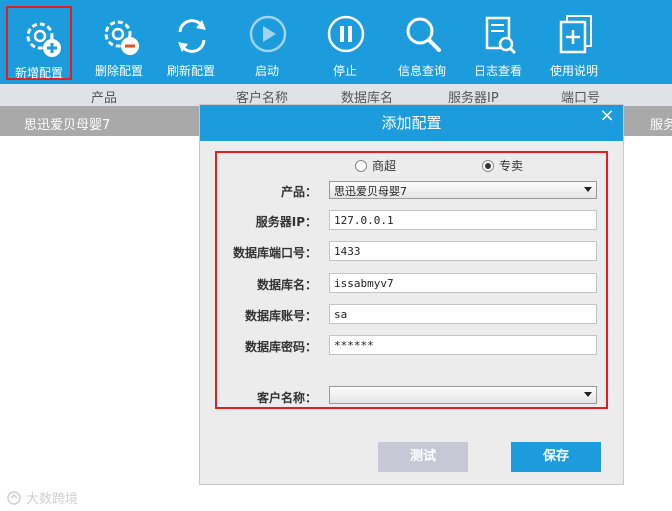 The width and height of the screenshot is (672, 511). Describe the element at coordinates (411, 123) in the screenshot. I see `dialog-title: 添加配置` at that location.